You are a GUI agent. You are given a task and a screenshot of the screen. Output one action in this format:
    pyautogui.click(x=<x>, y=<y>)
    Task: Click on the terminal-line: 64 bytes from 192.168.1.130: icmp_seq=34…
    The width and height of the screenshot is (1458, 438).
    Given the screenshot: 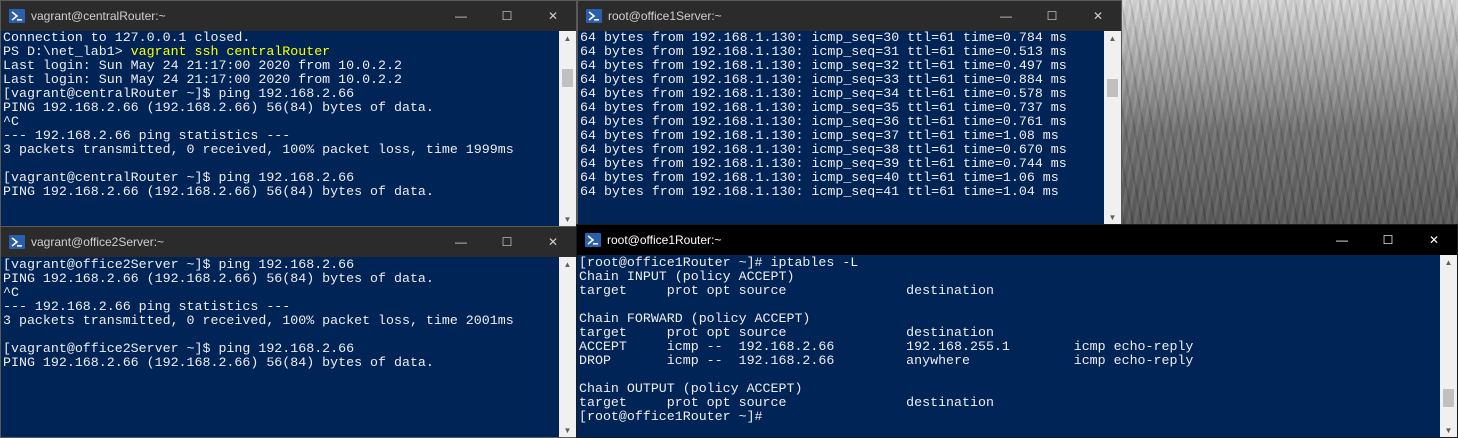 What is the action you would take?
    pyautogui.click(x=823, y=93)
    